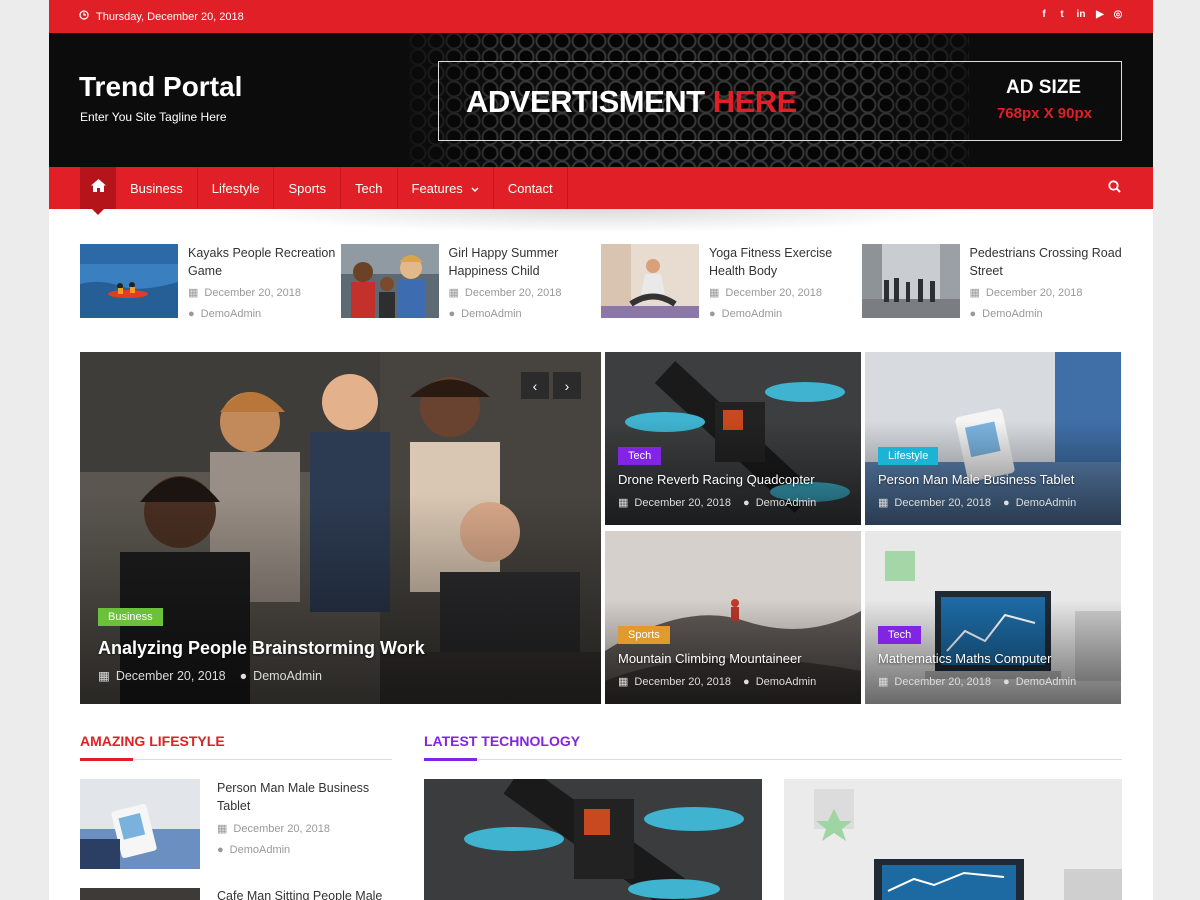 This screenshot has width=1200, height=900. Describe the element at coordinates (710, 658) in the screenshot. I see `post-title: Mountain Climbing Mountaineer` at that location.